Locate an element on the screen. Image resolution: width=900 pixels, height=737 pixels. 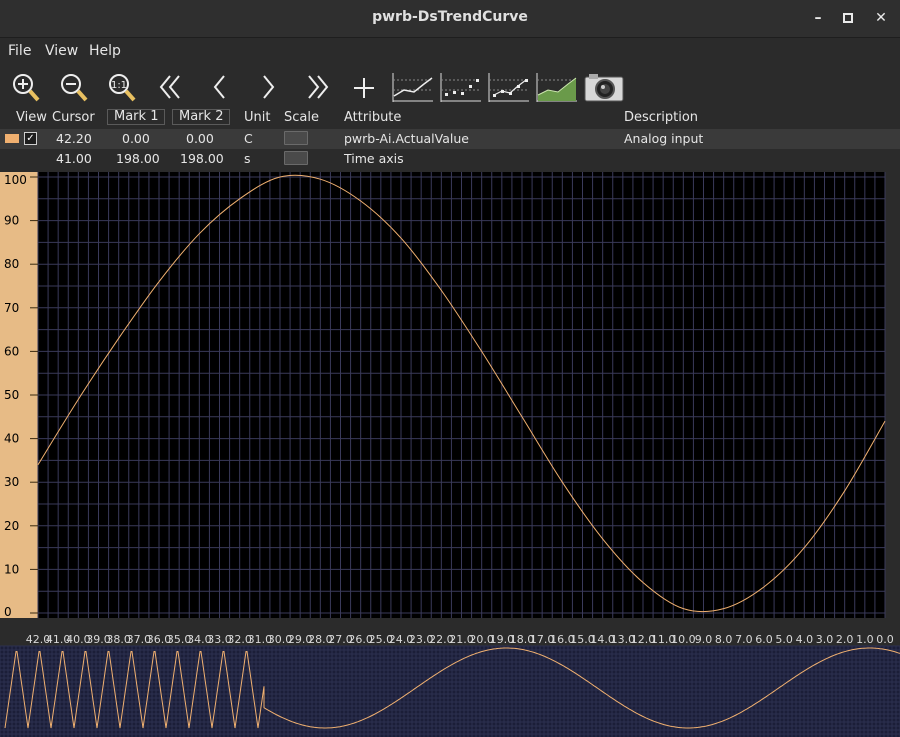
menu-file: File is located at coordinates (19, 51).